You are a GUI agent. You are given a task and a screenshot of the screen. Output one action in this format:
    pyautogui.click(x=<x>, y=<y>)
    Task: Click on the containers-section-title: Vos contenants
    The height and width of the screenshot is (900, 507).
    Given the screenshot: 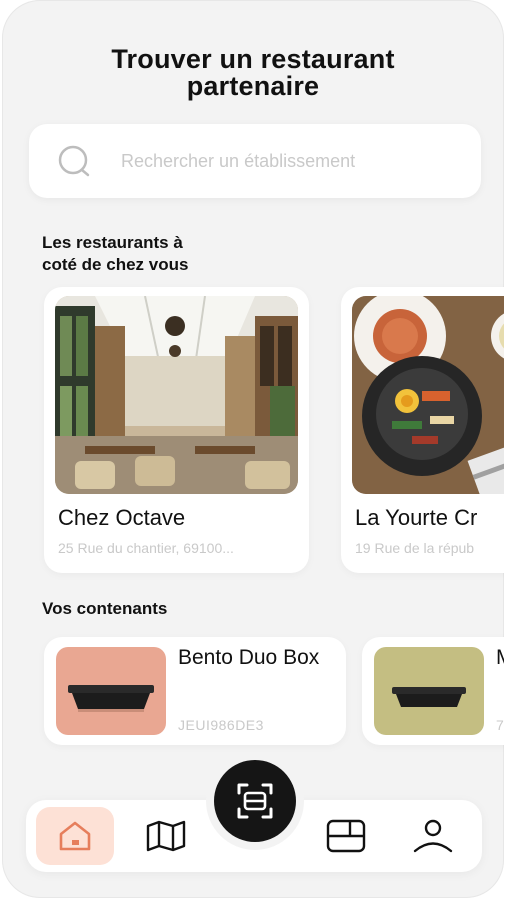 What is the action you would take?
    pyautogui.click(x=105, y=608)
    